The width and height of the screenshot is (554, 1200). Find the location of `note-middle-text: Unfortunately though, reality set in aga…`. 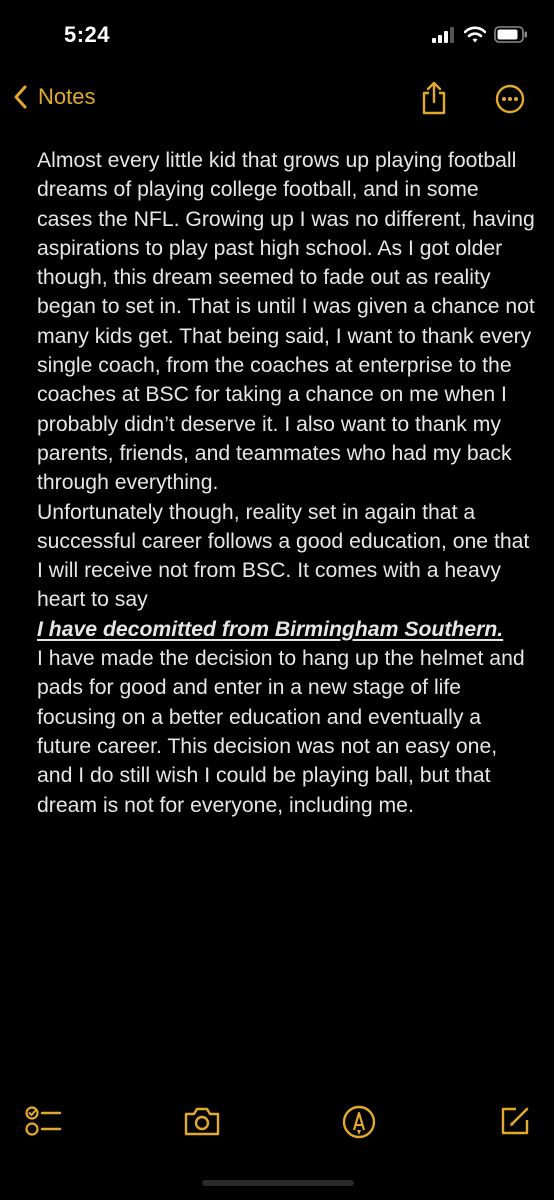

note-middle-text: Unfortunately though, reality set in aga… is located at coordinates (283, 556).